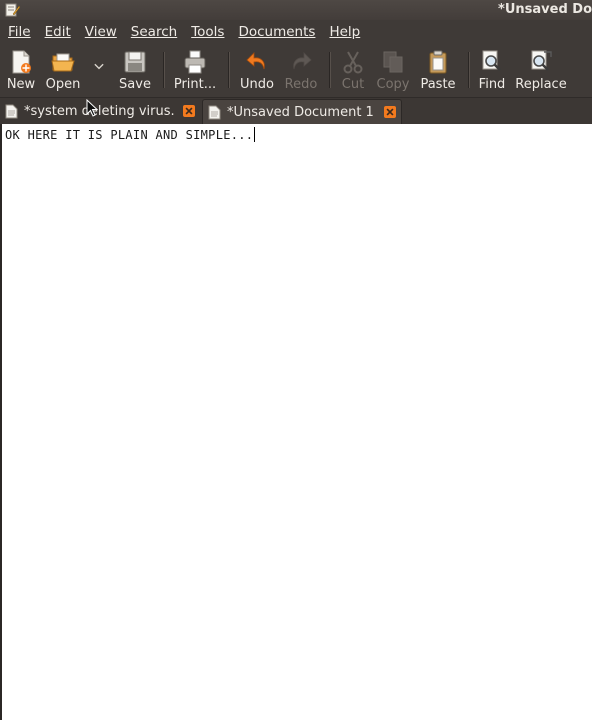 This screenshot has width=592, height=720. Describe the element at coordinates (301, 84) in the screenshot. I see `redo-button-label: Redo` at that location.